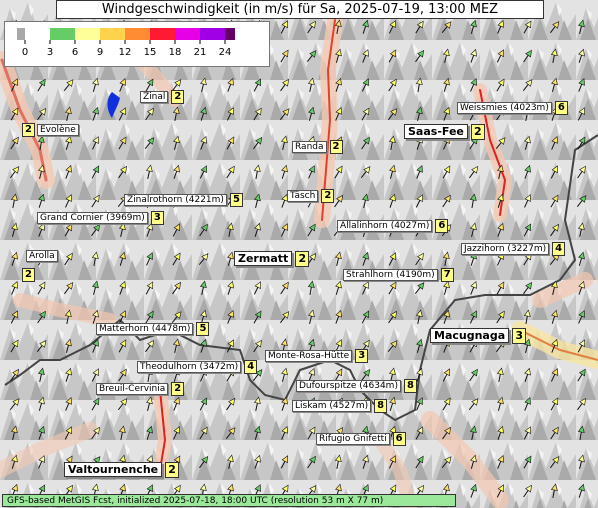  What do you see at coordinates (113, 469) in the screenshot?
I see `place-name: Valtournenche` at bounding box center [113, 469].